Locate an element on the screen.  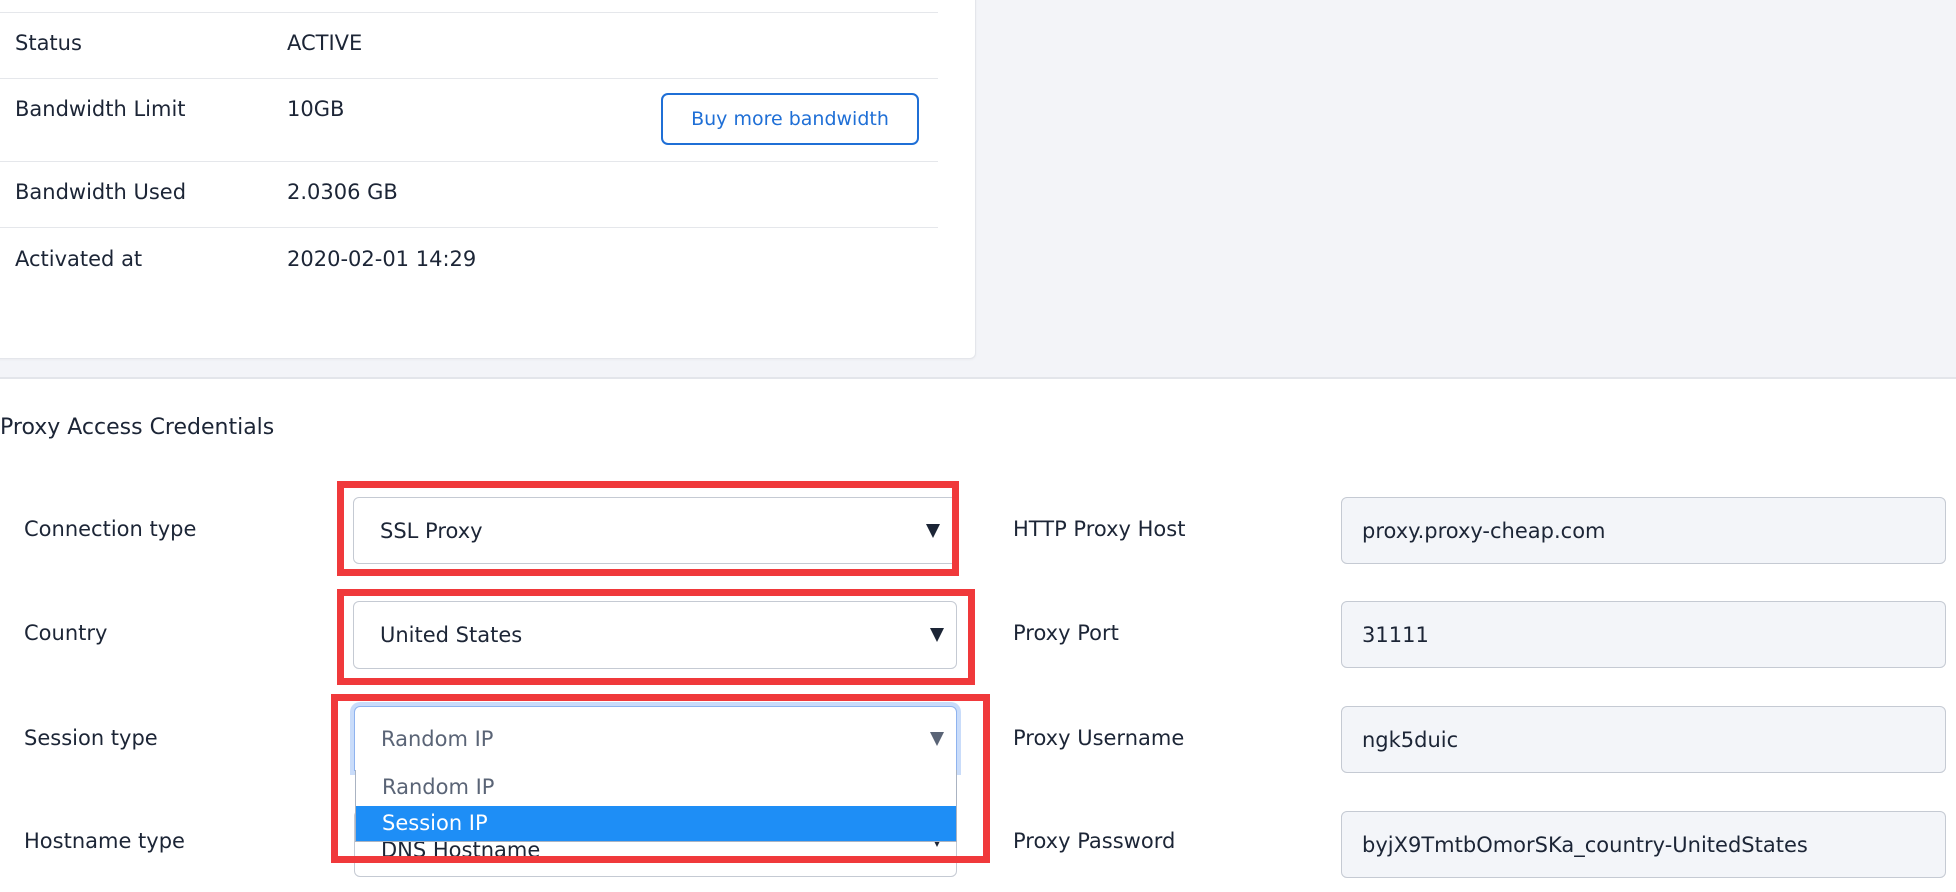
proxy-port-label: Proxy Port is located at coordinates (1066, 633).